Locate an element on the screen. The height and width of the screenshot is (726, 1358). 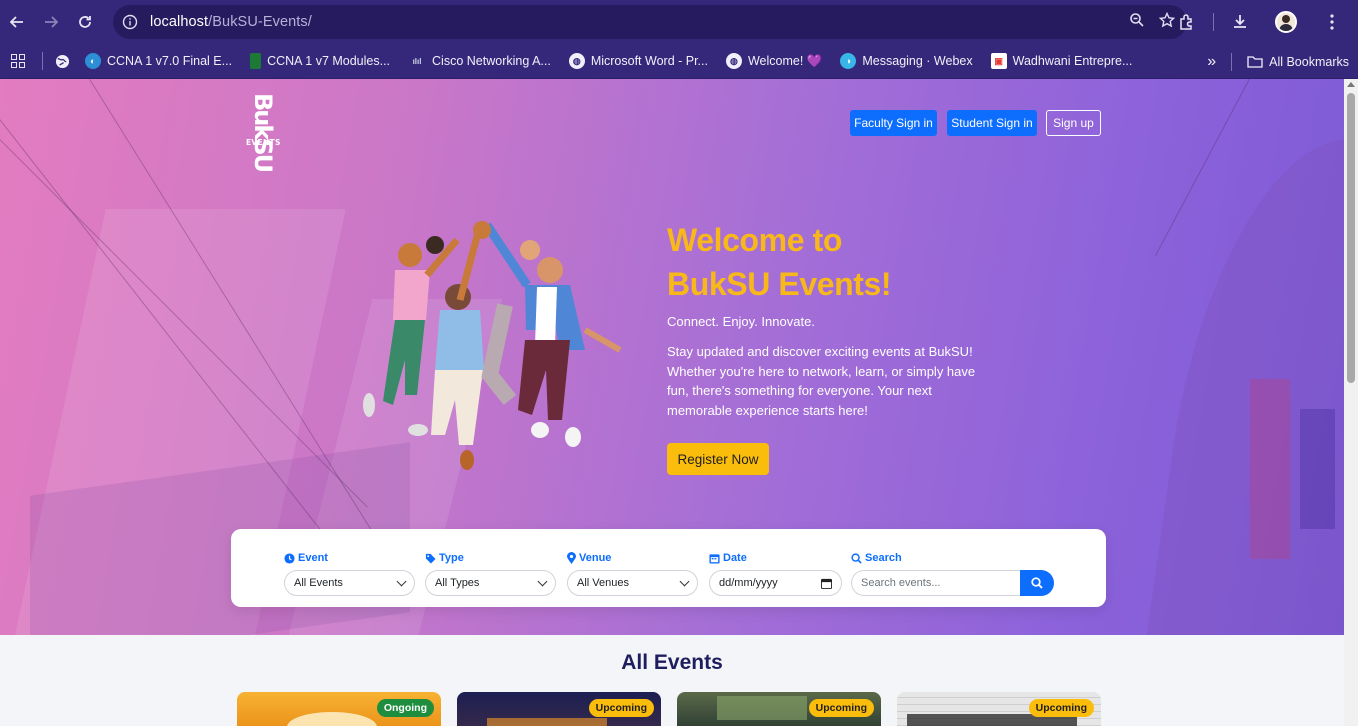
cisco-icon: ılıl is located at coordinates (417, 61).